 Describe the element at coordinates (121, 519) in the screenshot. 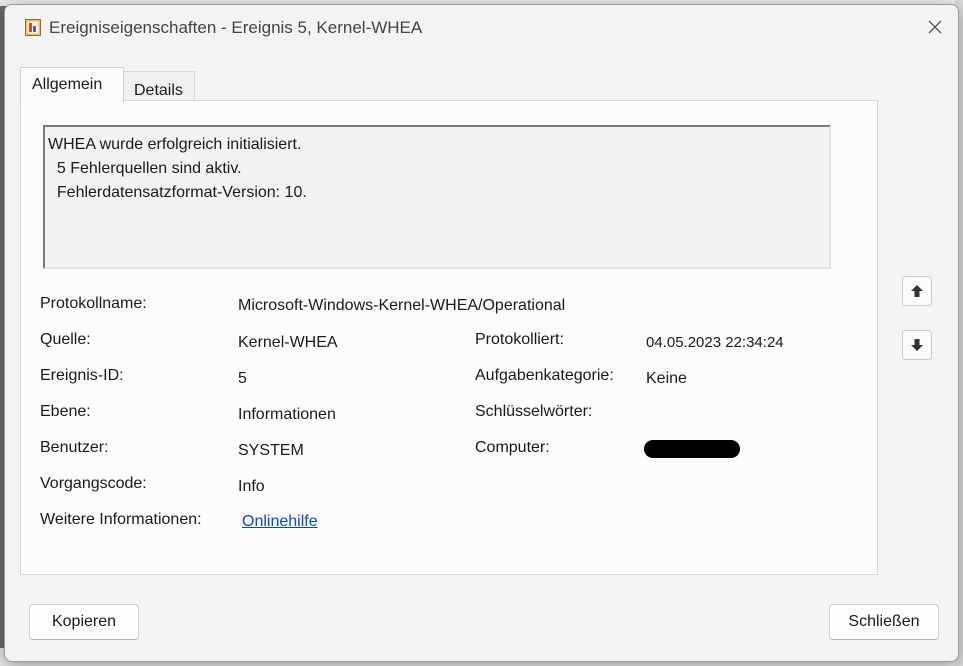

I see `more-info-label: Weitere Informationen:` at that location.